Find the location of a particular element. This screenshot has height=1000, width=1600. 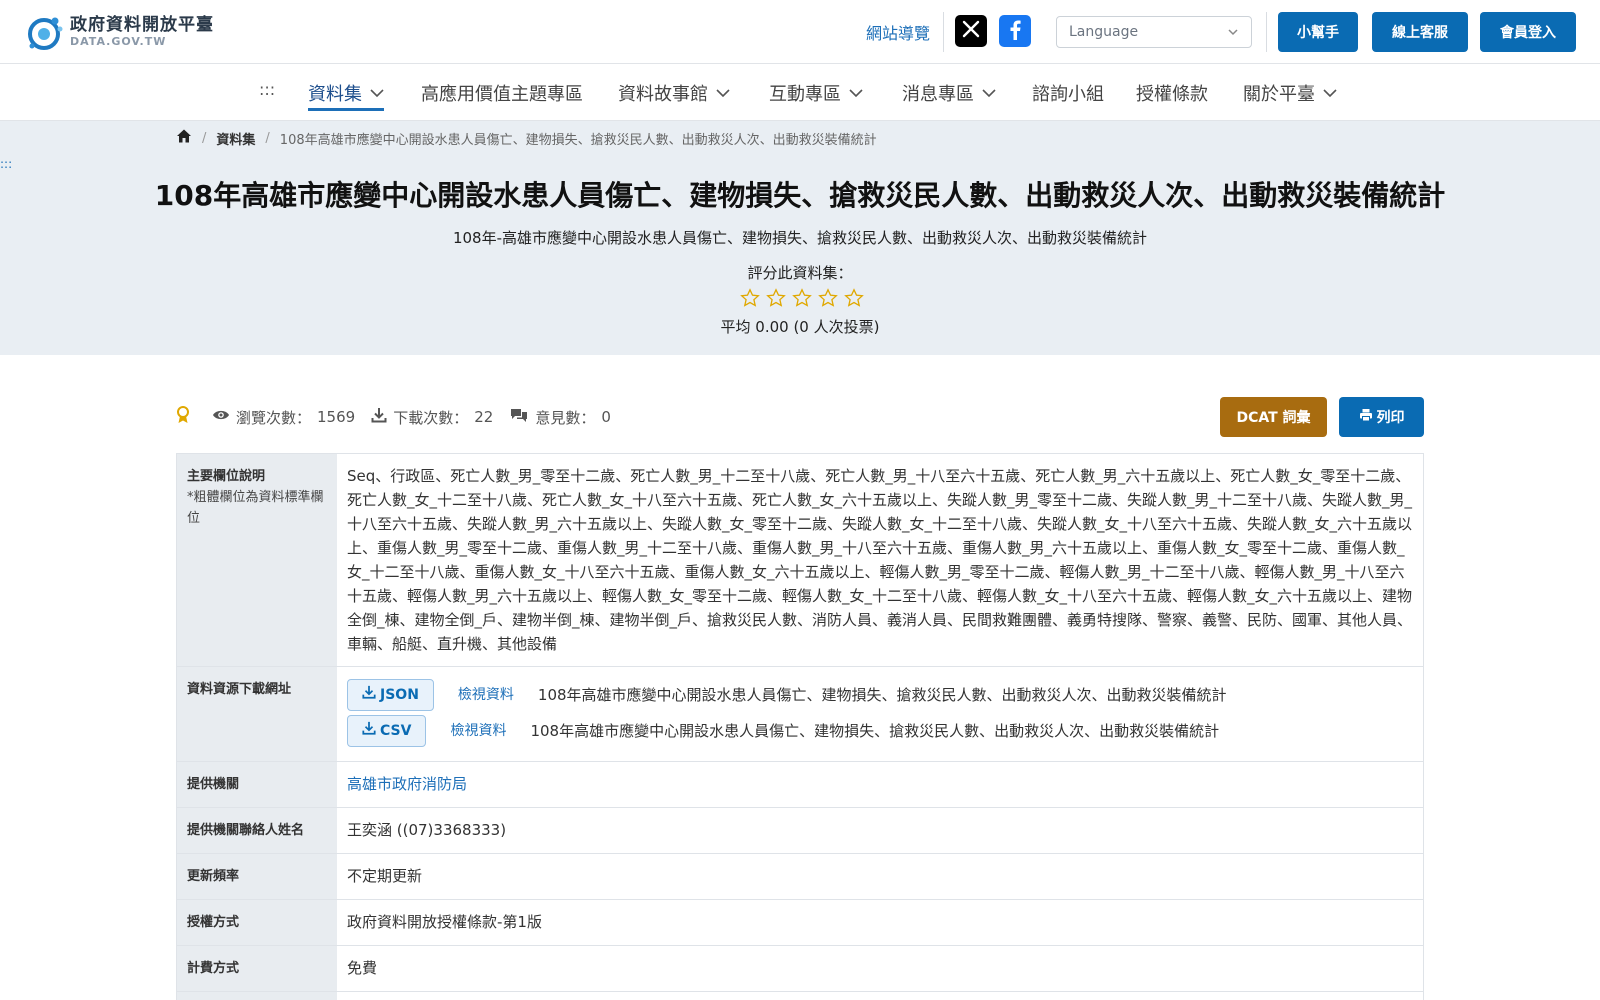

download-csv-button: CSV is located at coordinates (387, 731).